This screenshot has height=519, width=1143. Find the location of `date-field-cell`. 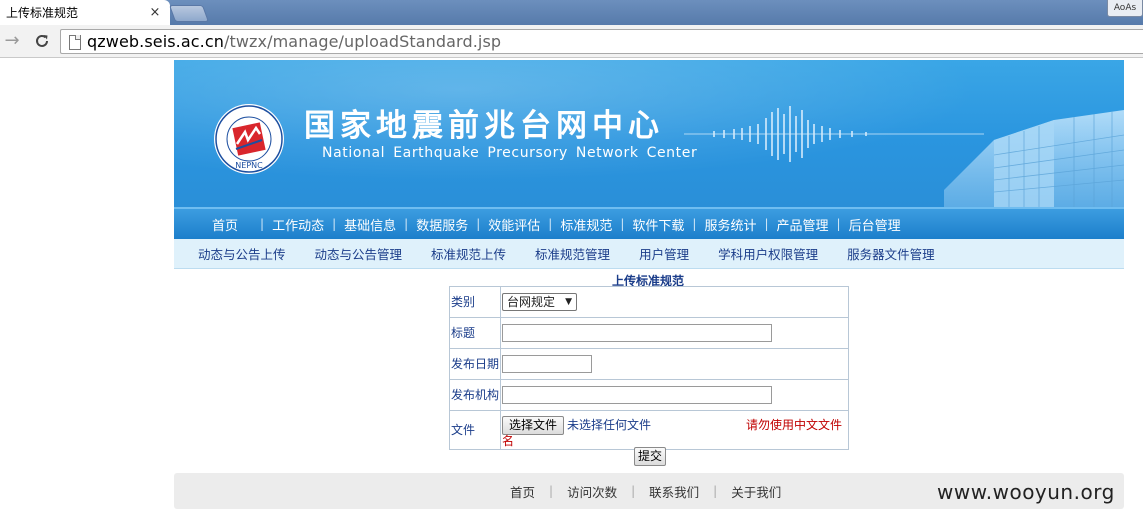

date-field-cell is located at coordinates (674, 364).